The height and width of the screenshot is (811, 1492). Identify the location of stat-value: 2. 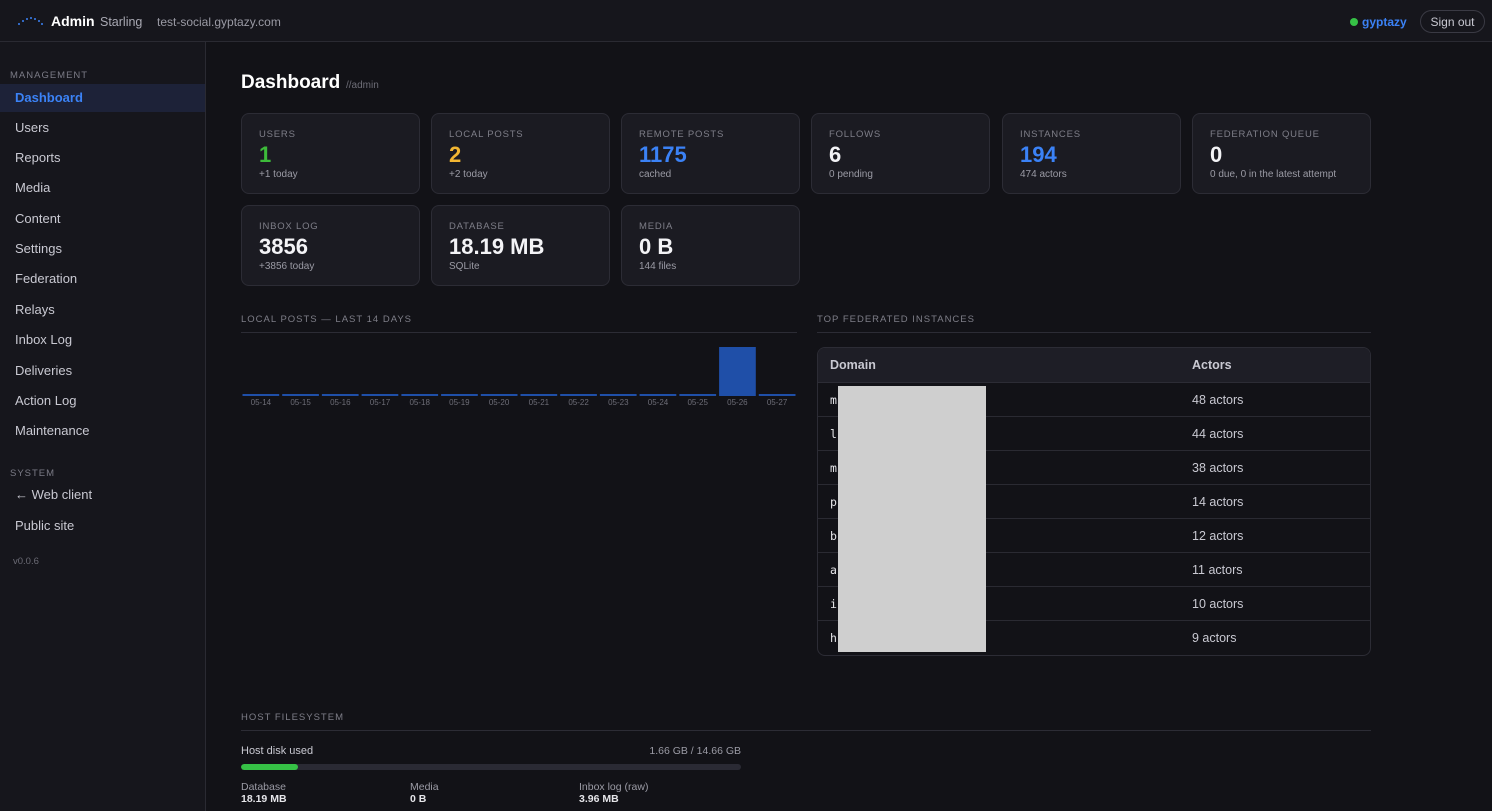
(455, 154).